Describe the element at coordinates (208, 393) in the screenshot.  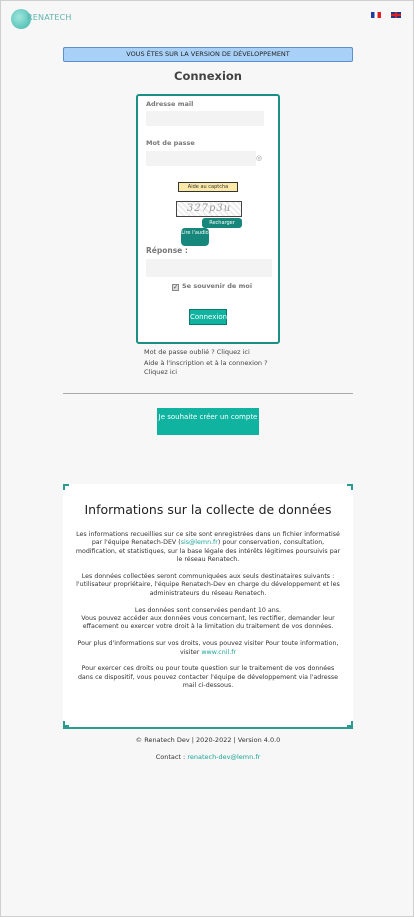
I see `divider` at that location.